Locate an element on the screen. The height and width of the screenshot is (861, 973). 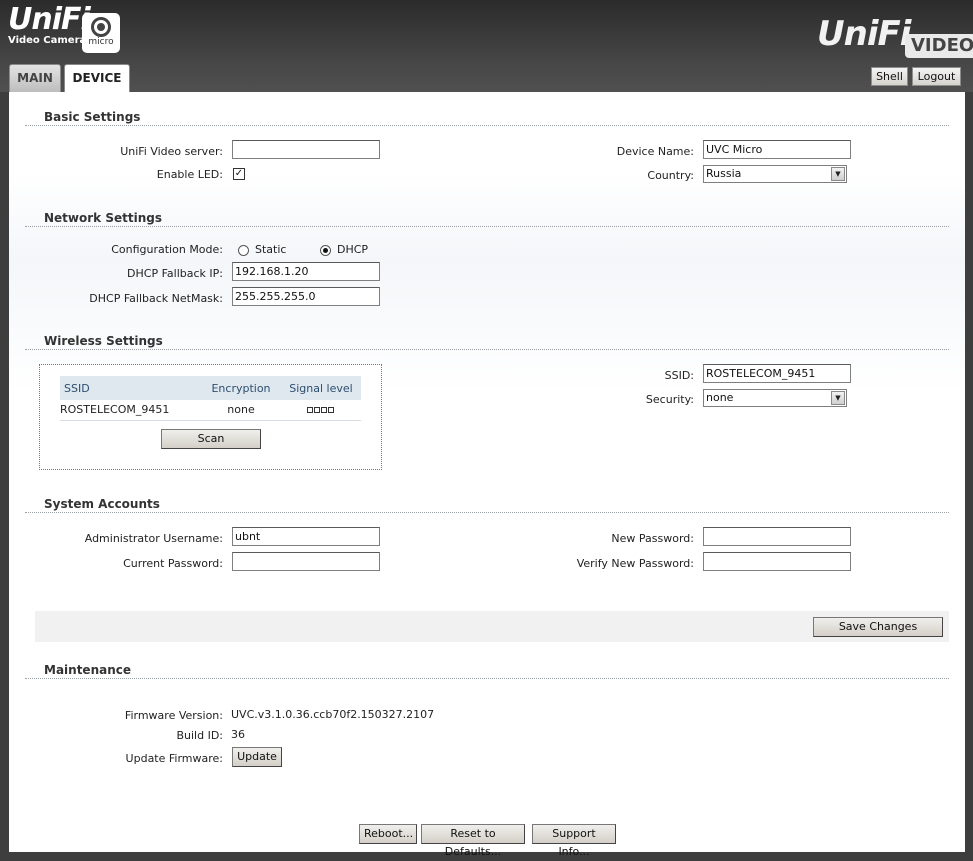
device-name-label: Device Name: is located at coordinates (655, 151).